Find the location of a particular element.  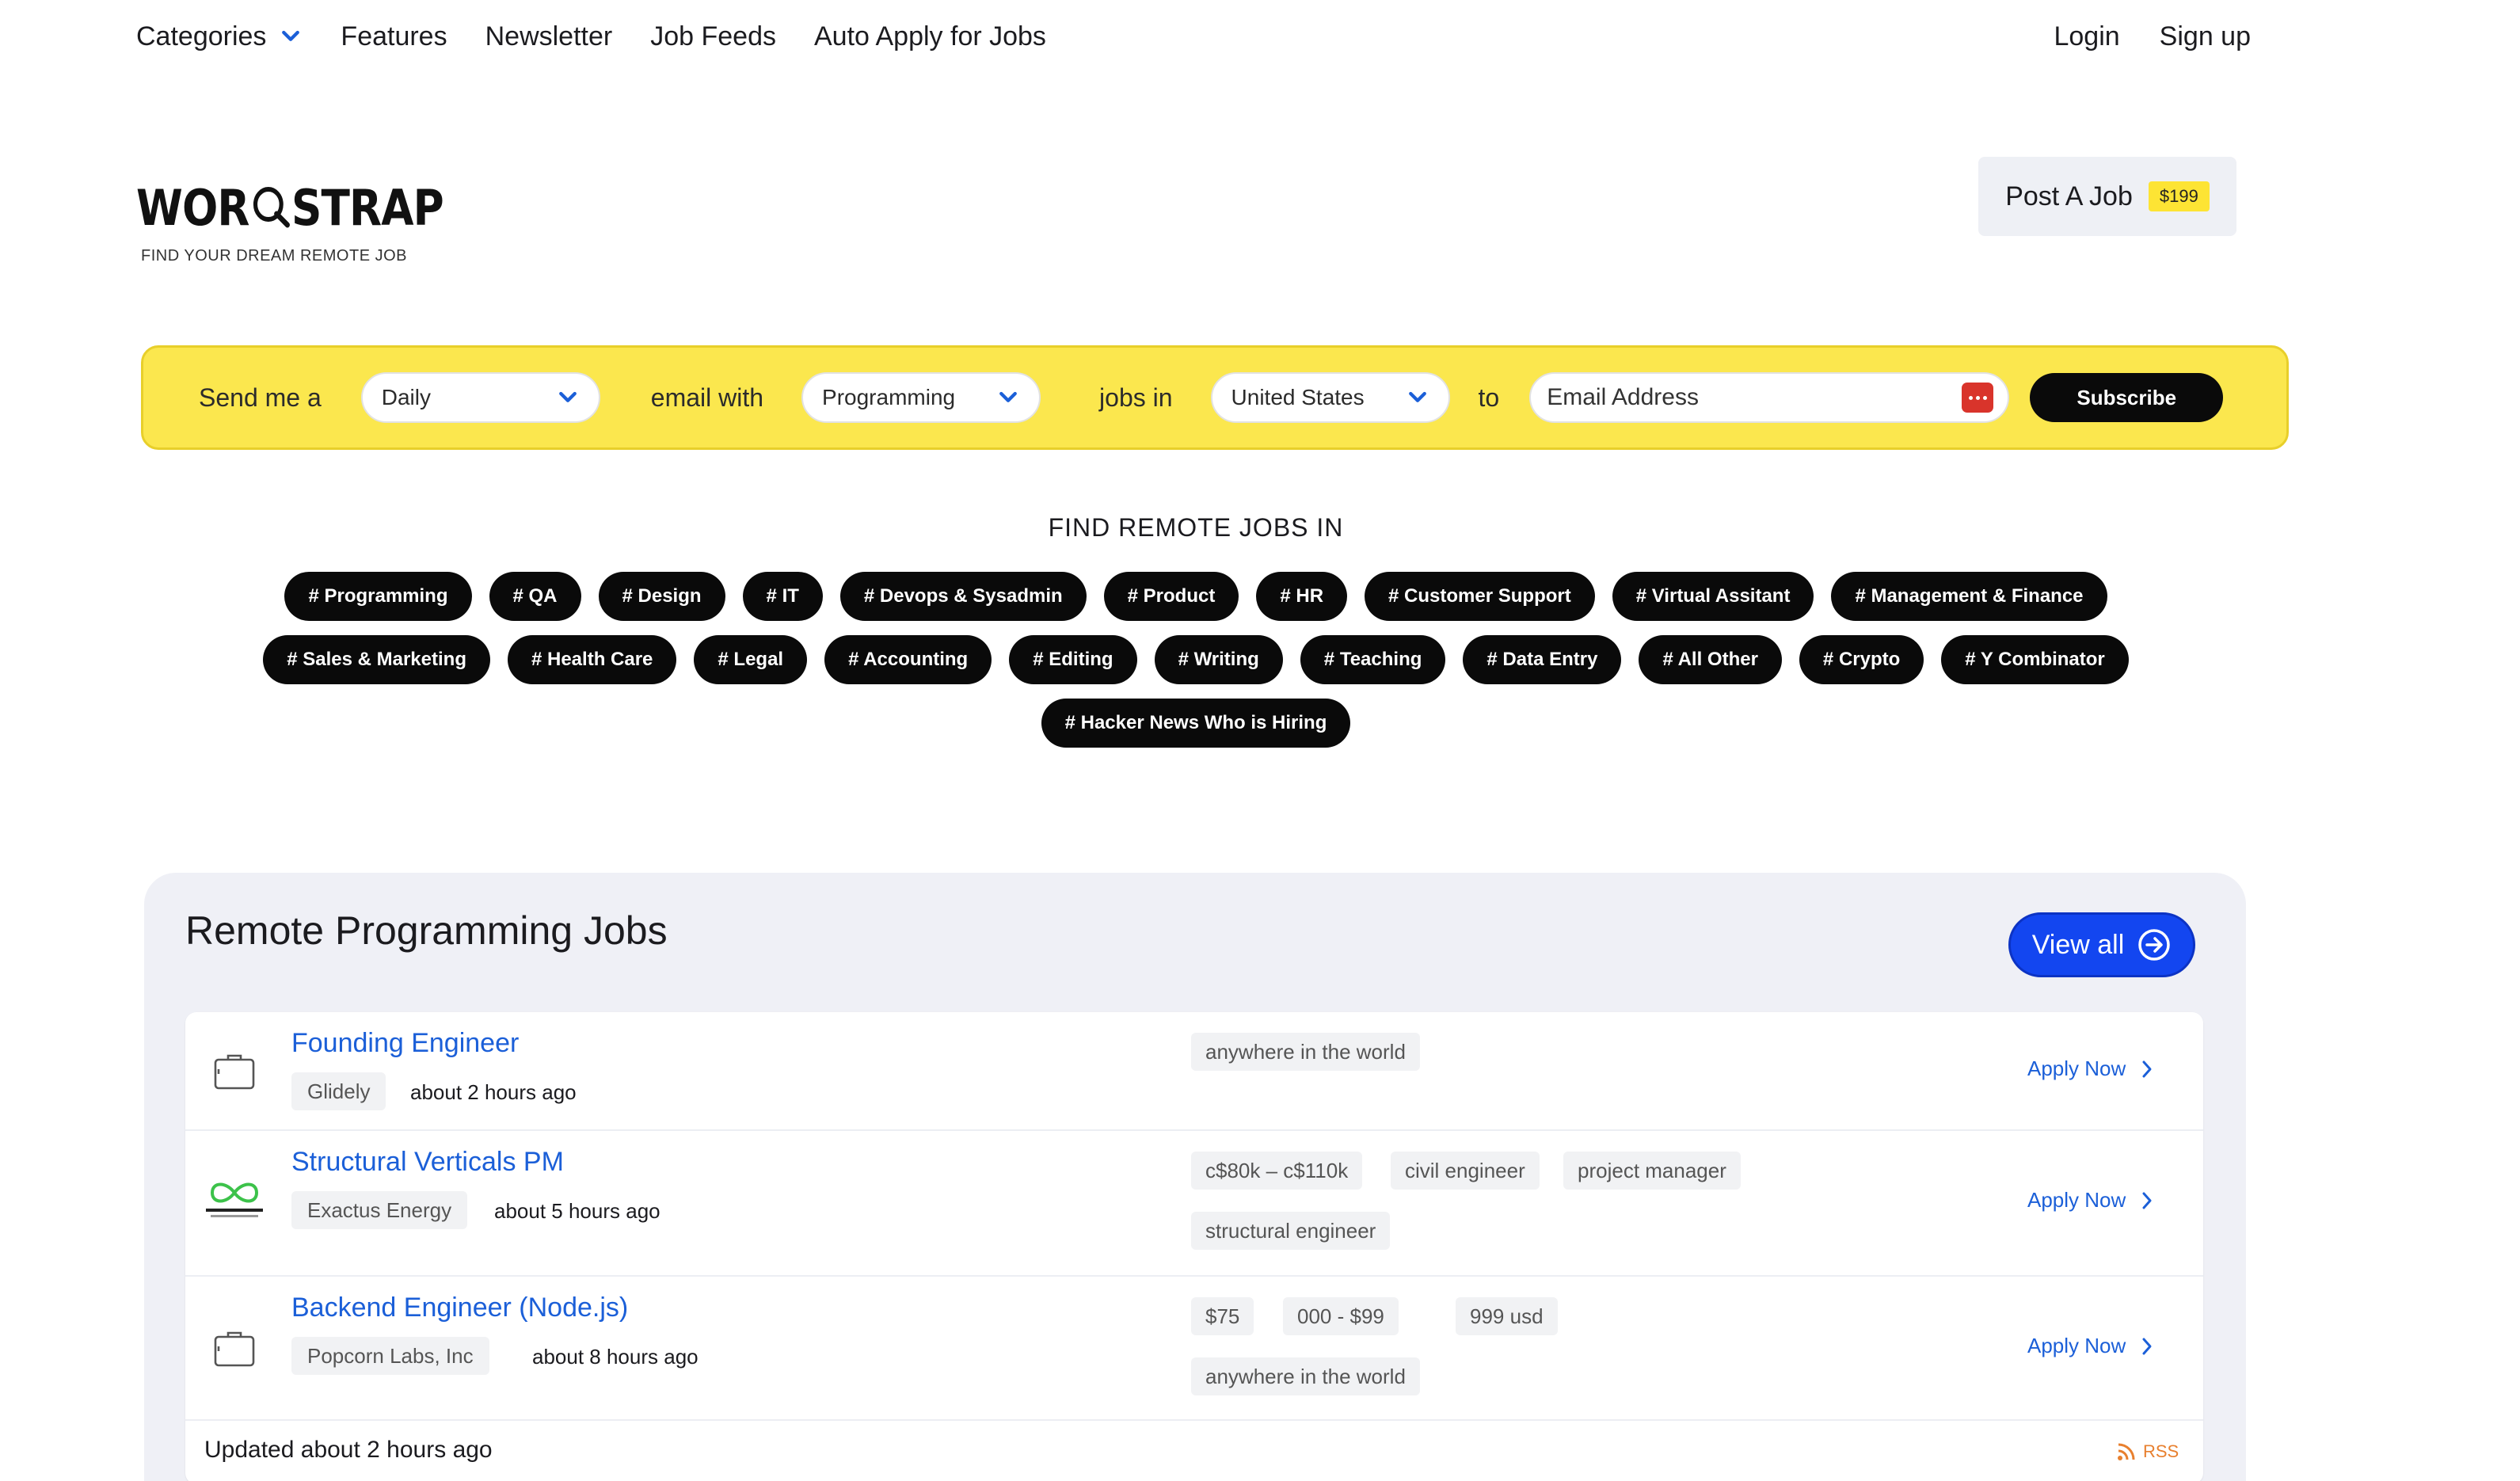

tag-qa: # QA is located at coordinates (535, 596).